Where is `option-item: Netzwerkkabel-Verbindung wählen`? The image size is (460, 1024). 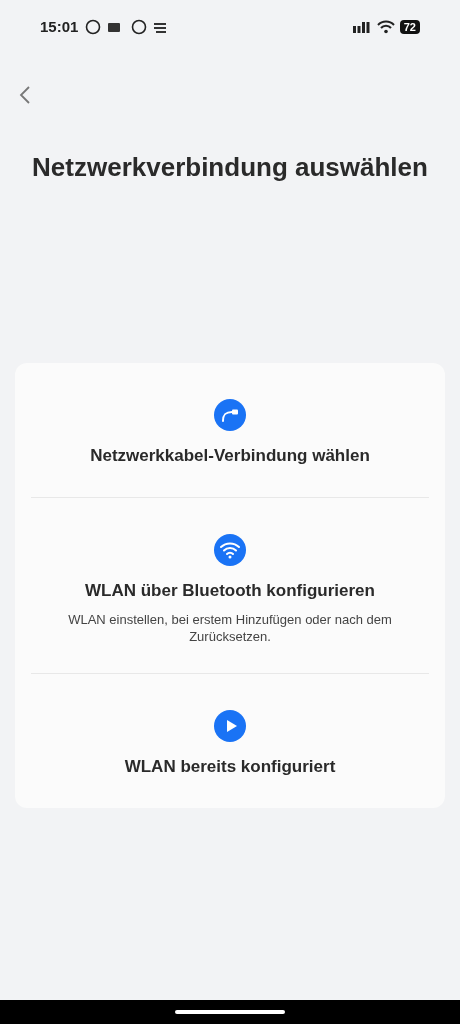
option-item: Netzwerkkabel-Verbindung wählen is located at coordinates (230, 430).